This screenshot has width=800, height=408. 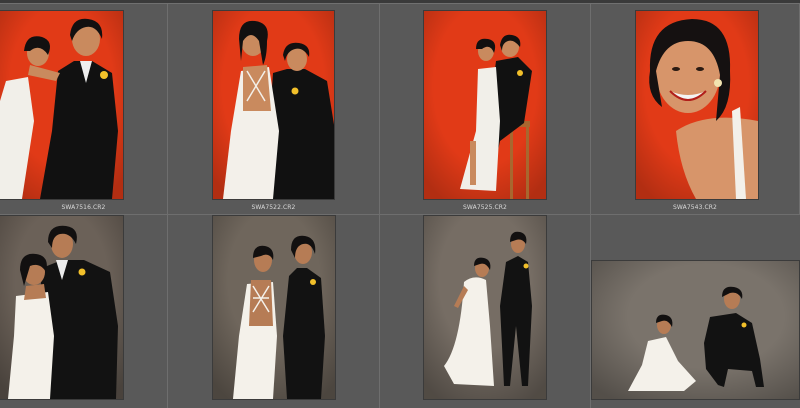 What do you see at coordinates (273, 207) in the screenshot?
I see `photo-filename: SWA7522.CR2` at bounding box center [273, 207].